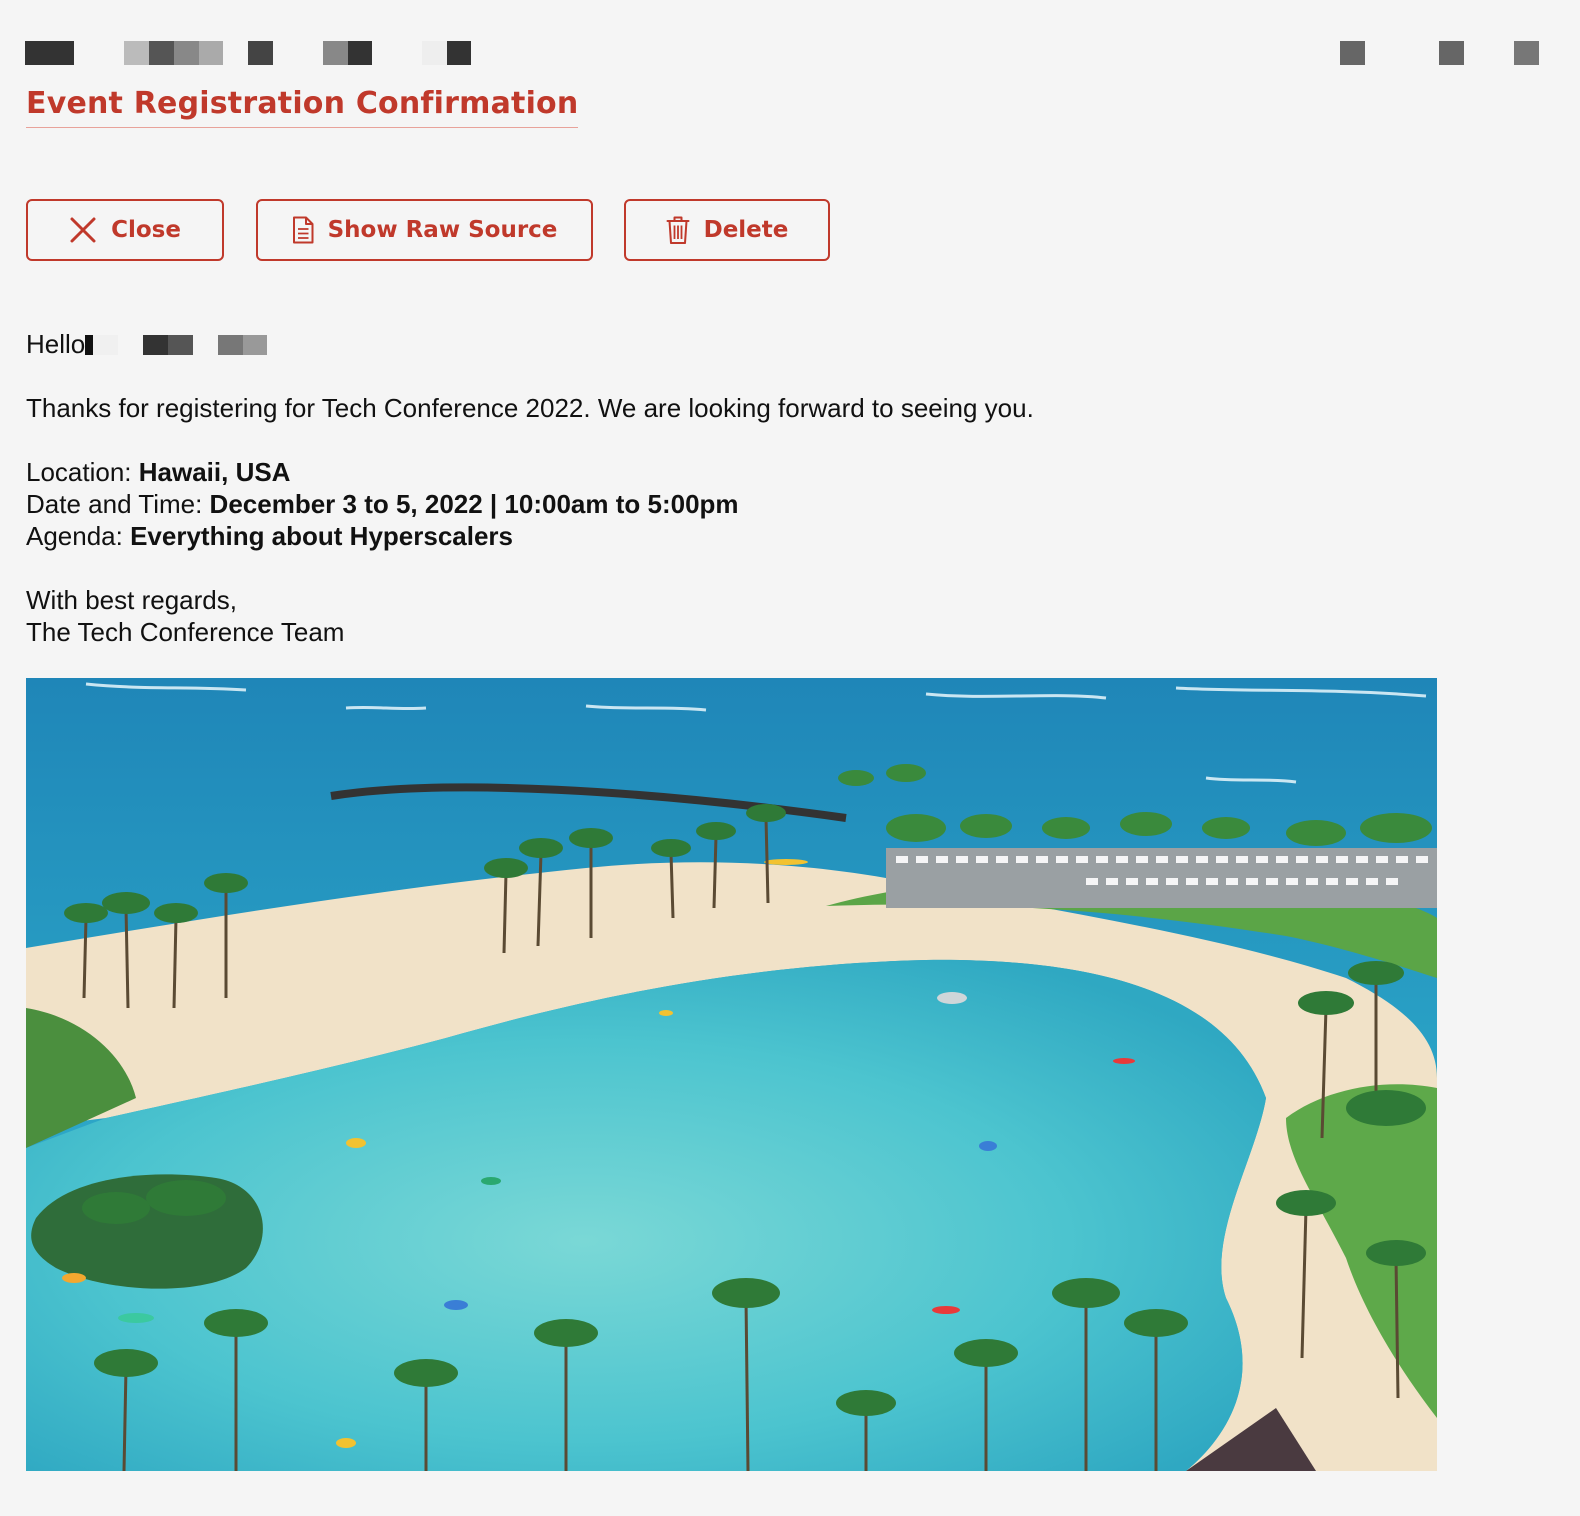 This screenshot has height=1516, width=1580. I want to click on agenda-label: Agenda:, so click(78, 536).